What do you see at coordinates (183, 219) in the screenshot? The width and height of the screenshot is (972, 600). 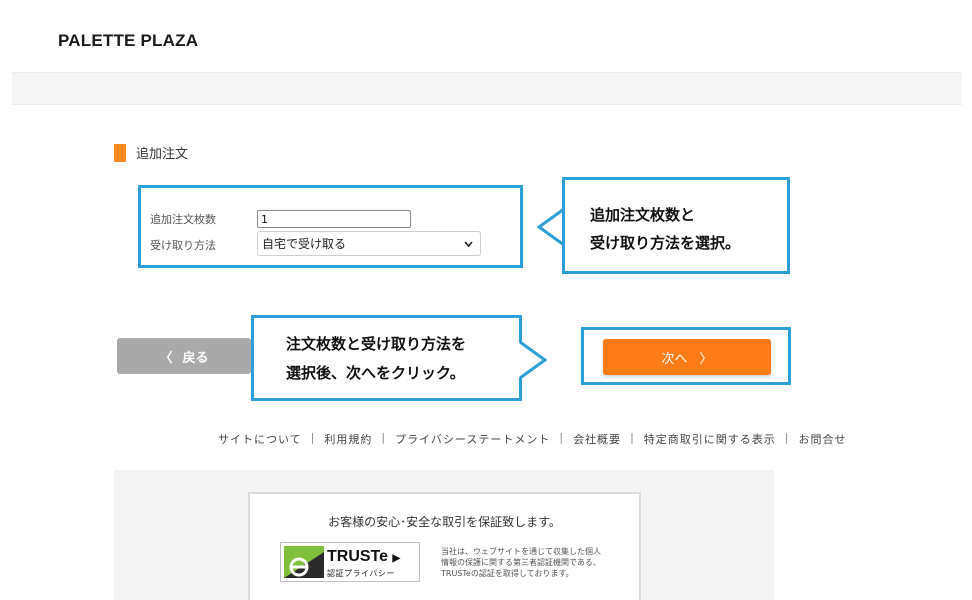 I see `qty-label: 追加注文枚数` at bounding box center [183, 219].